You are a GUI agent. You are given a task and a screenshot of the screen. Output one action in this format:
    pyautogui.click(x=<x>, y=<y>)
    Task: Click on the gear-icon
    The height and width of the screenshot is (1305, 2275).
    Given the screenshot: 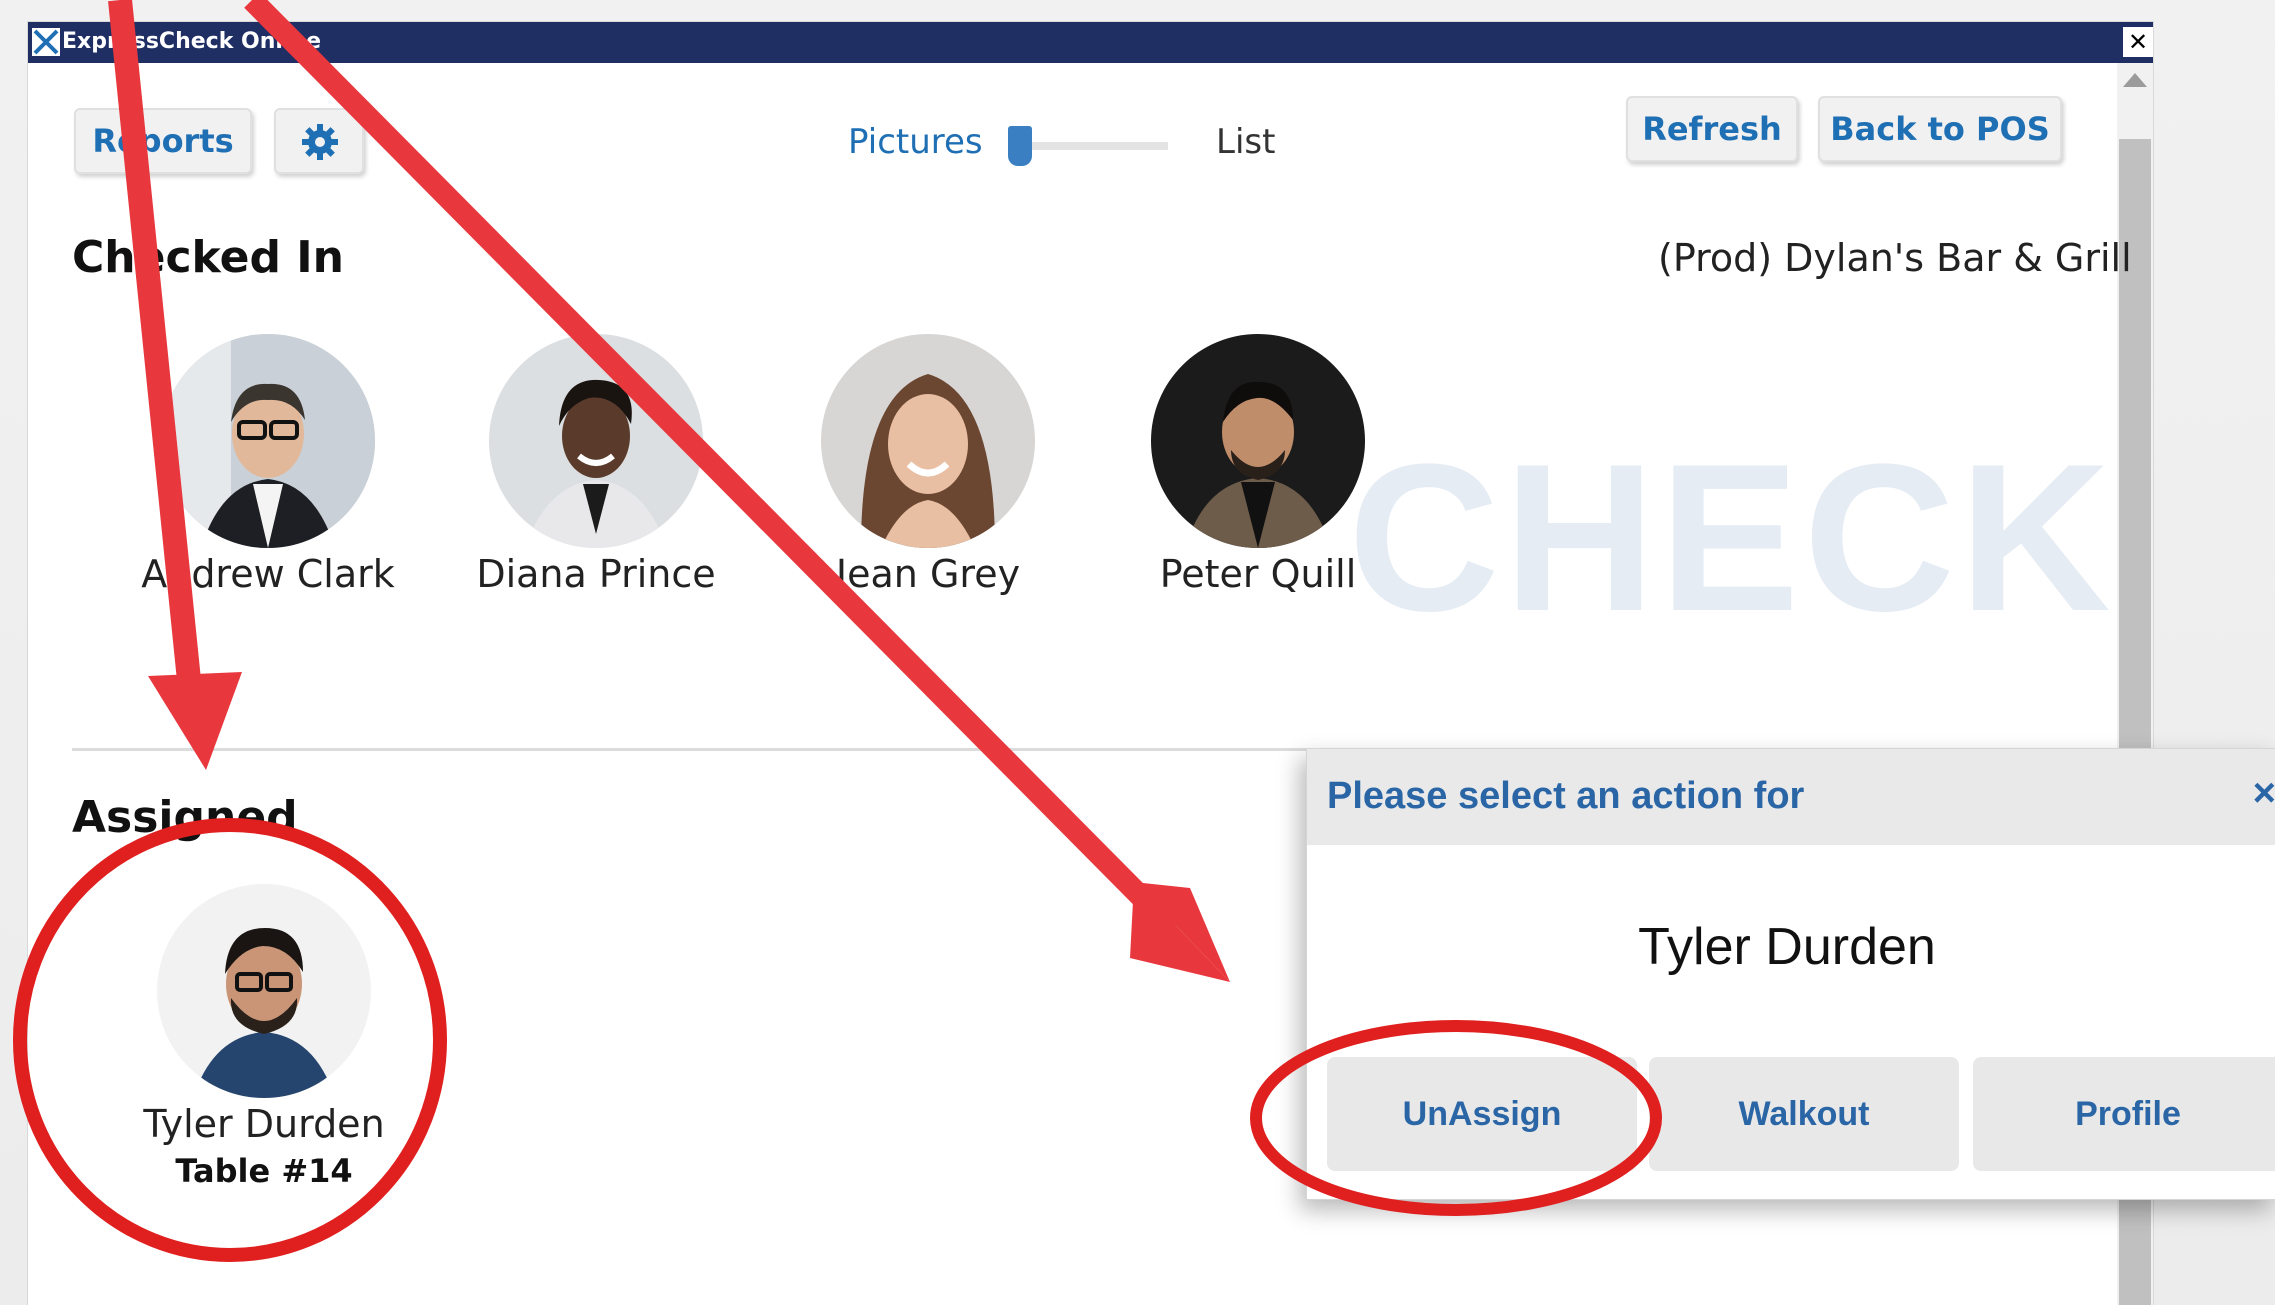 What is the action you would take?
    pyautogui.click(x=320, y=142)
    